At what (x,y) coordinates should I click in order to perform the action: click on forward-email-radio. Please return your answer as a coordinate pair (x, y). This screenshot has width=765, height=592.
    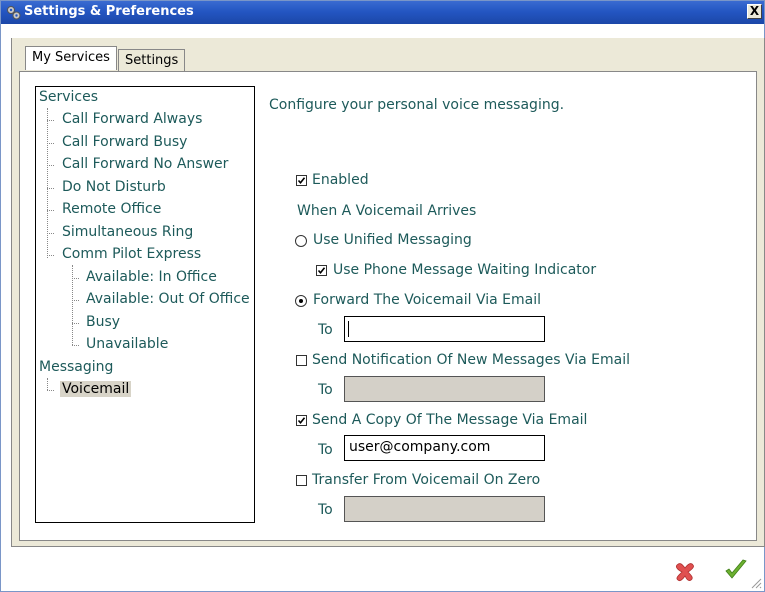
    Looking at the image, I should click on (301, 301).